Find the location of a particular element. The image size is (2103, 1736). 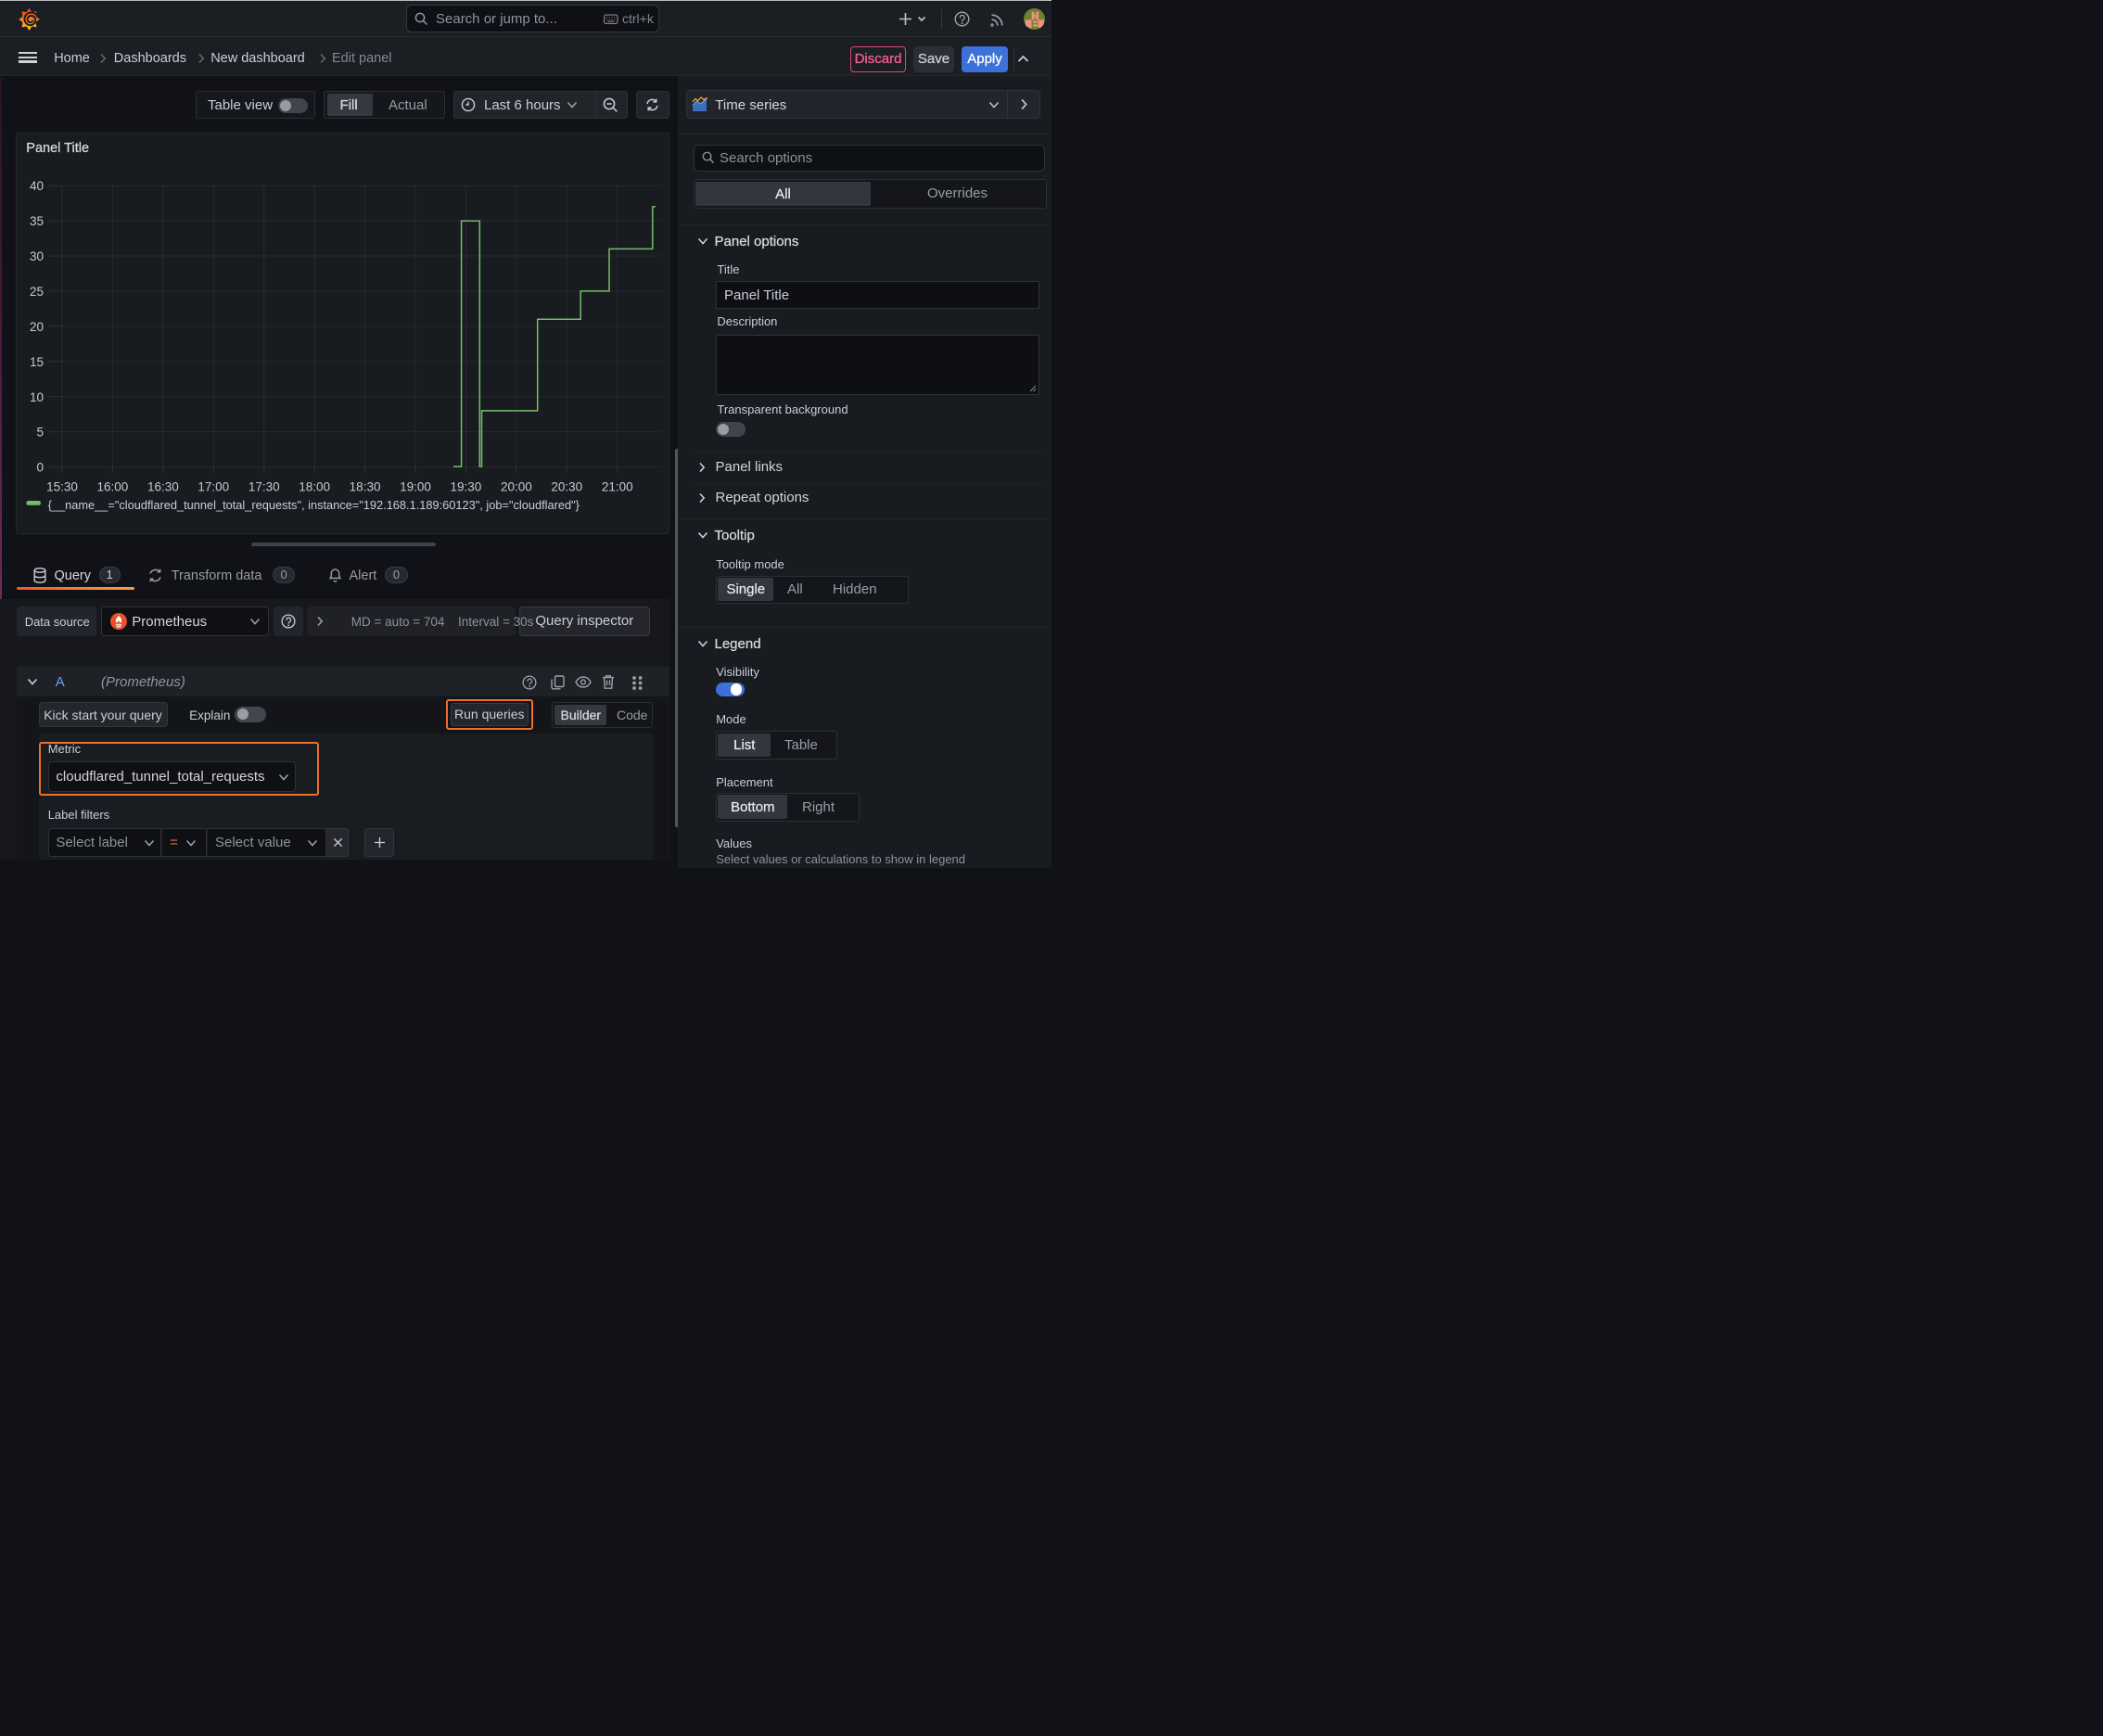

svg-text: 15:30 is located at coordinates (62, 487).